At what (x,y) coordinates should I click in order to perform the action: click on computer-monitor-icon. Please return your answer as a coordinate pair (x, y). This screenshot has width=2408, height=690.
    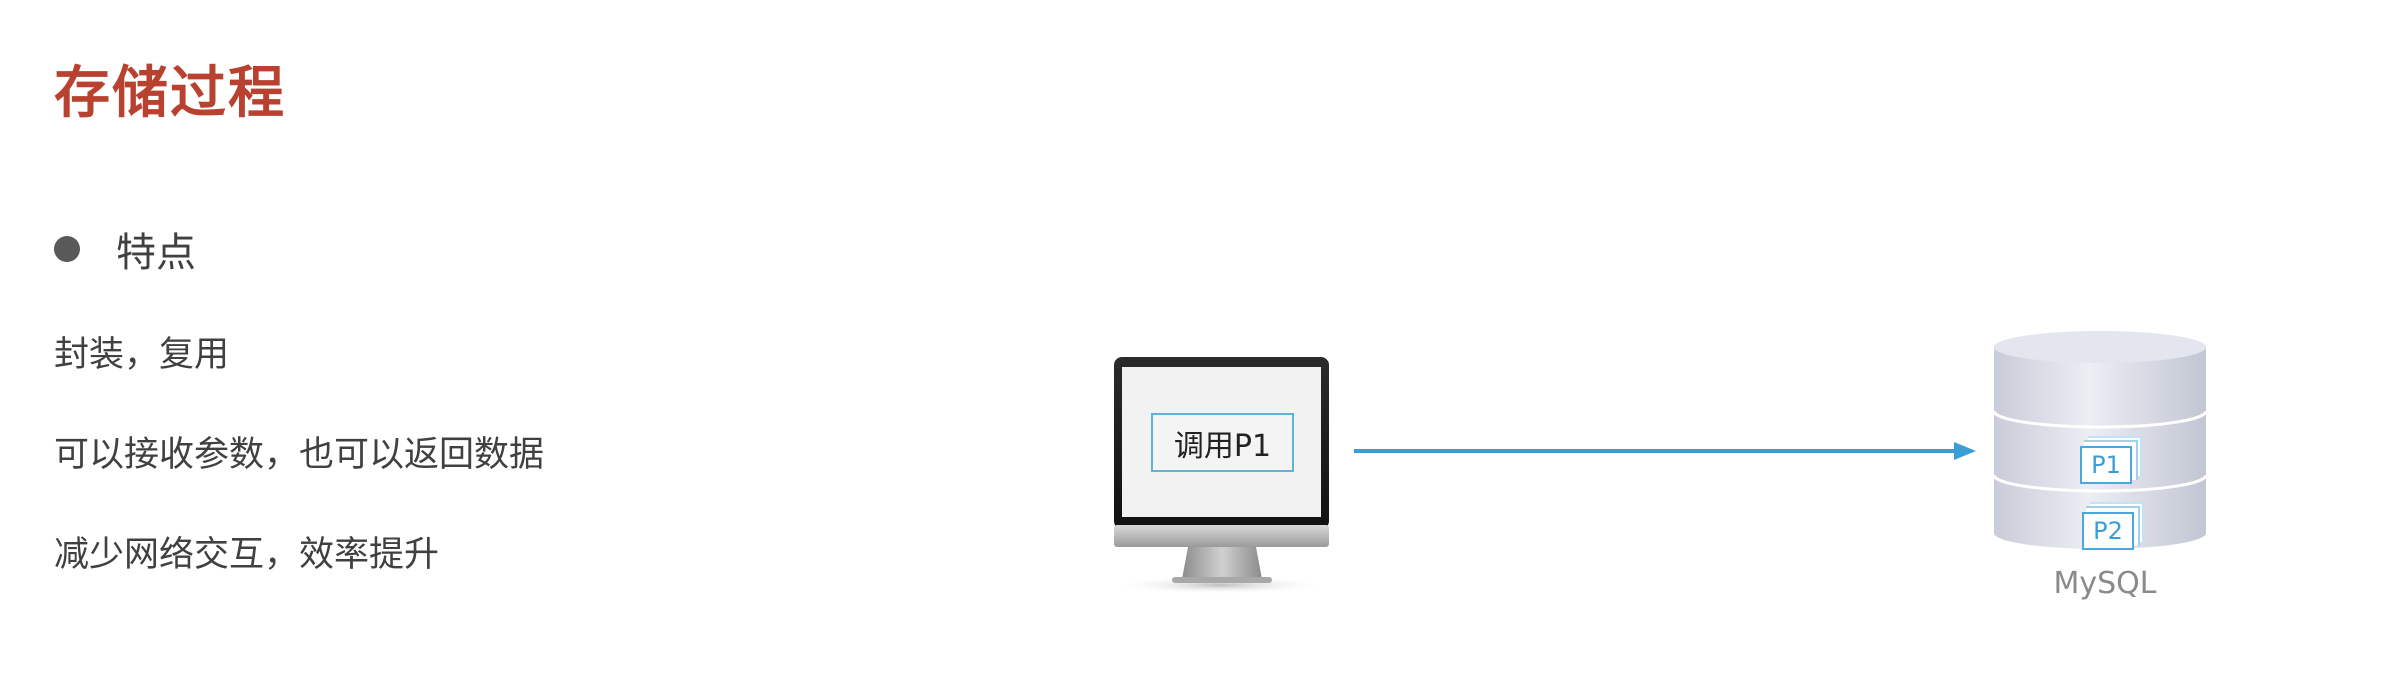
    Looking at the image, I should click on (1221, 475).